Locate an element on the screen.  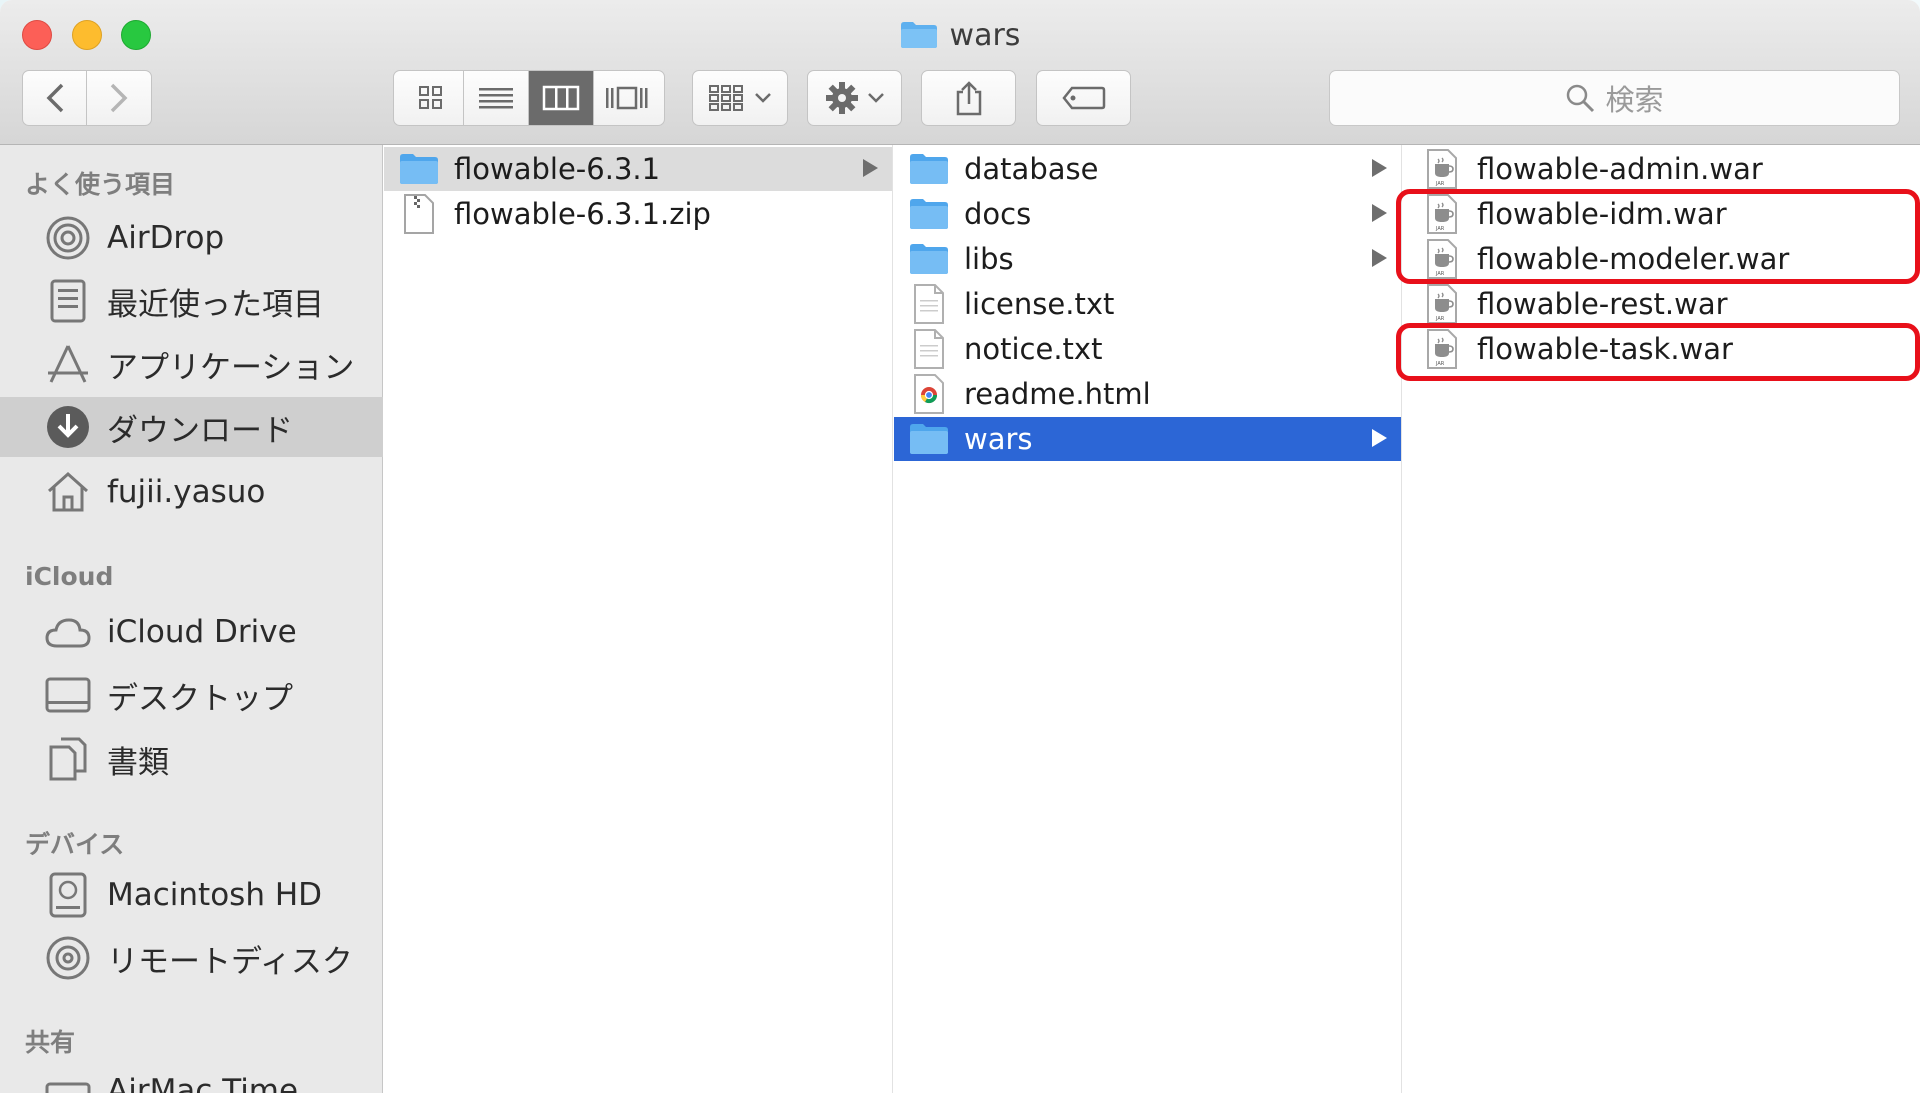
file-name: flowable-admin.war is located at coordinates (1620, 169).